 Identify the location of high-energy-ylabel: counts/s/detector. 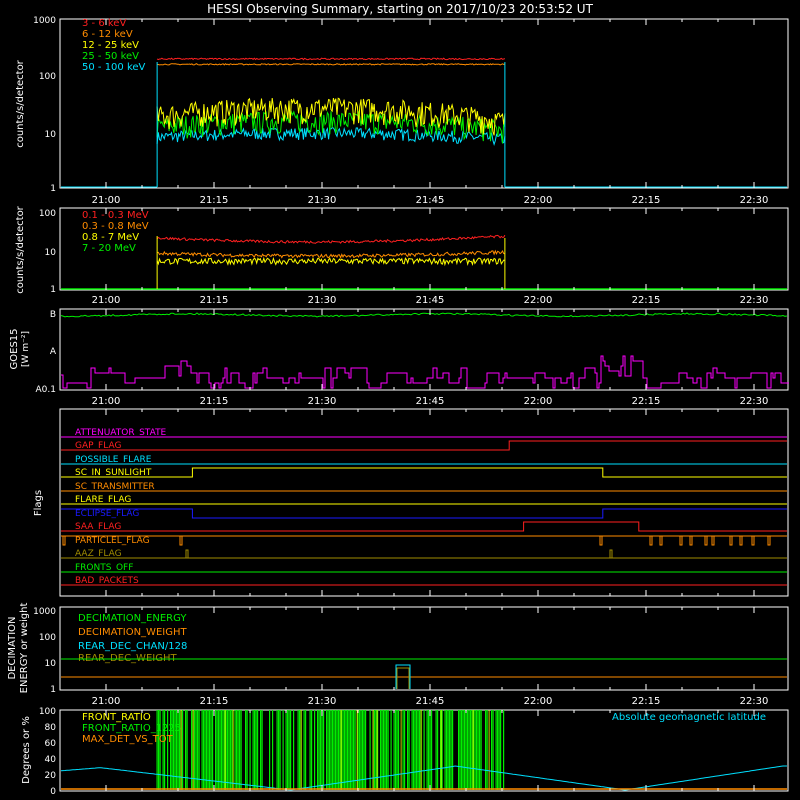
(20, 249).